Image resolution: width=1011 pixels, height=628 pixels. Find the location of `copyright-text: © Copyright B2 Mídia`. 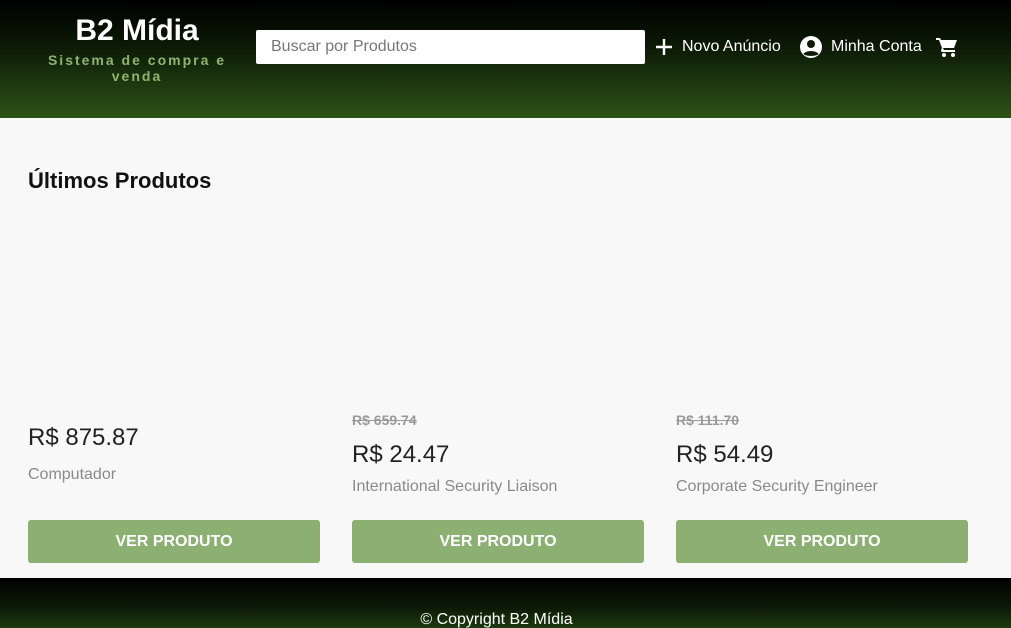

copyright-text: © Copyright B2 Mídia is located at coordinates (496, 619).